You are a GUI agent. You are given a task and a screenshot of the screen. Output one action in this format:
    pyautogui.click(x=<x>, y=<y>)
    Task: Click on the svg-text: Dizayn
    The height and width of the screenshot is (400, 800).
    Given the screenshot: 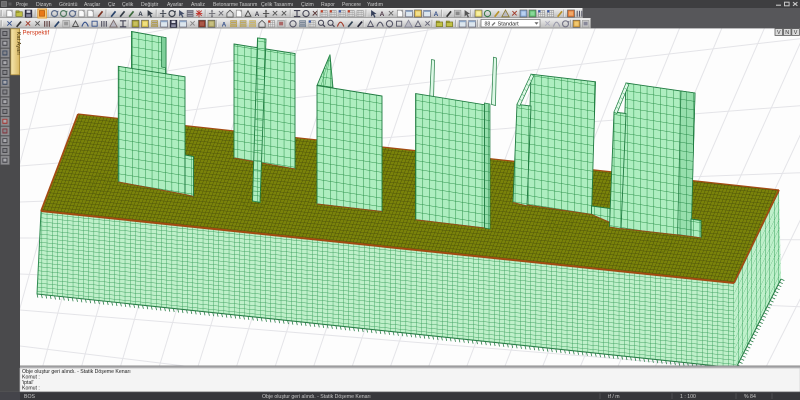 What is the action you would take?
    pyautogui.click(x=44, y=5)
    